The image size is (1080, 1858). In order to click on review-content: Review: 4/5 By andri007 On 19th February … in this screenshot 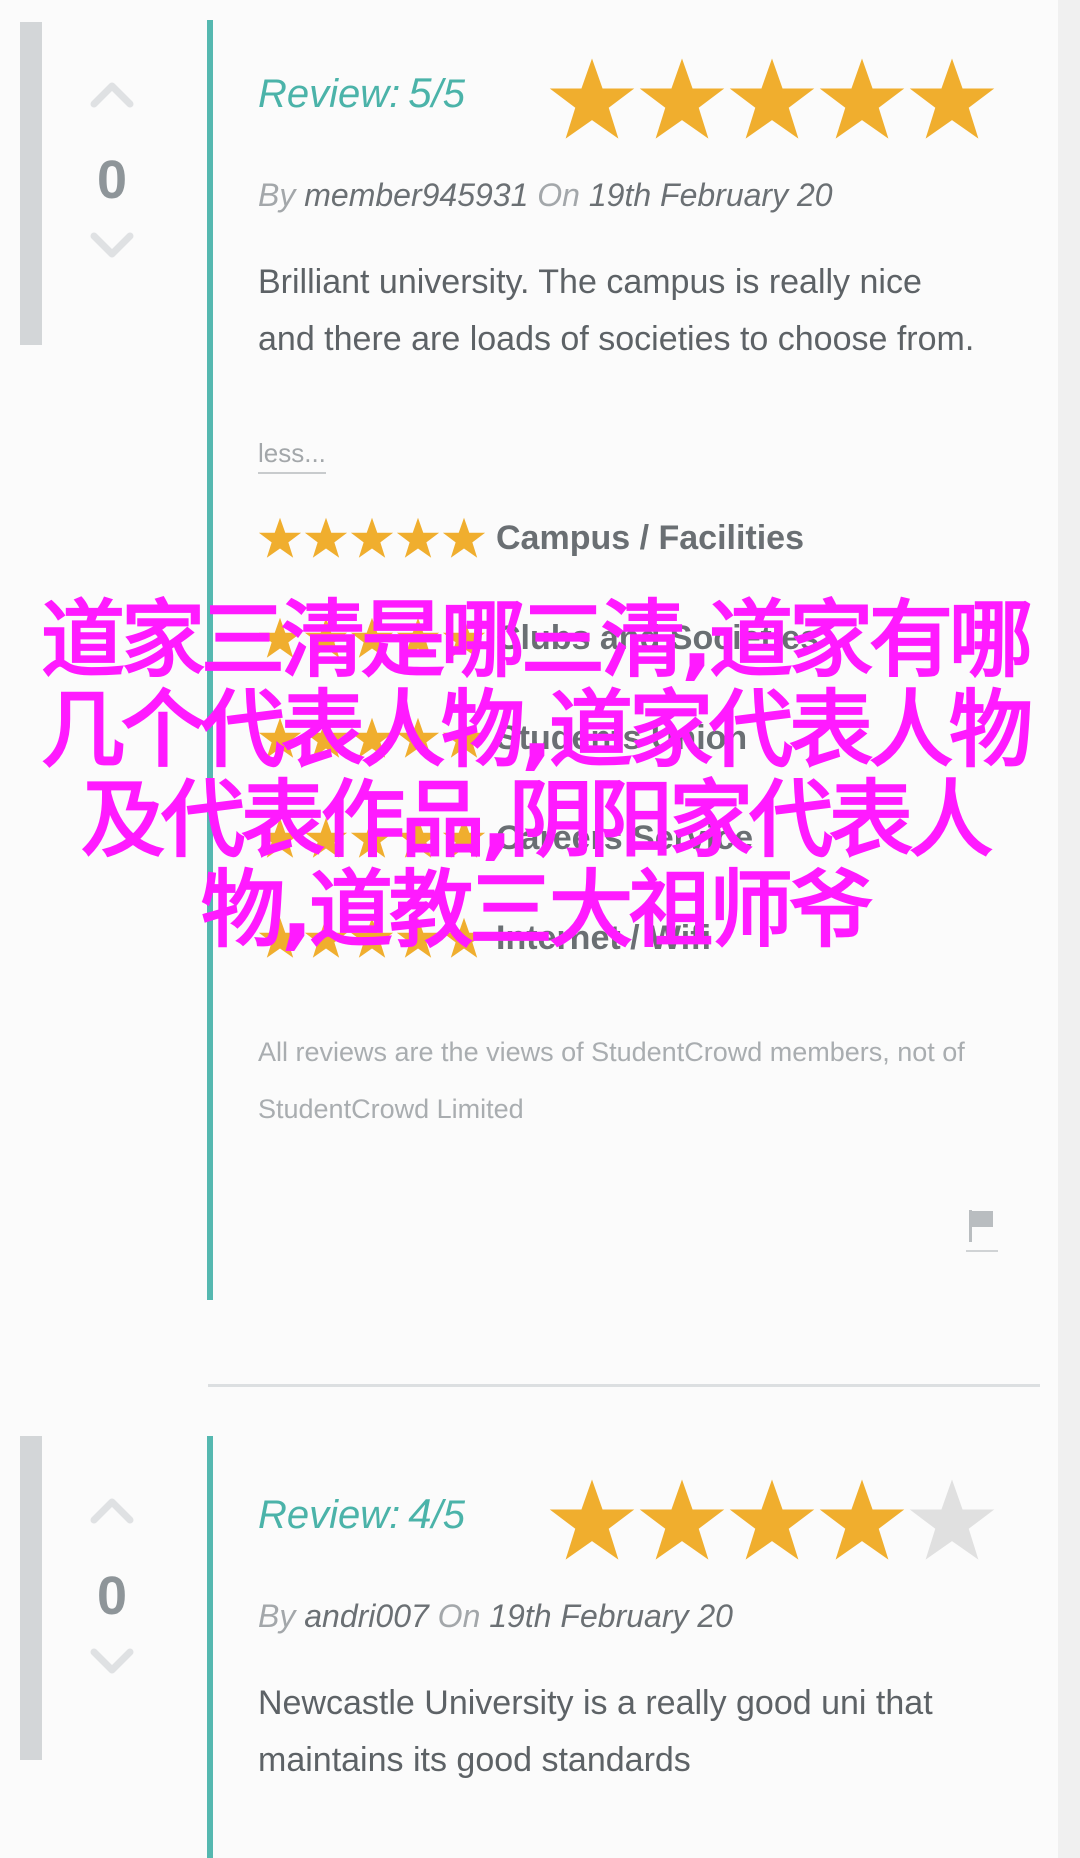, I will do `click(638, 1632)`.